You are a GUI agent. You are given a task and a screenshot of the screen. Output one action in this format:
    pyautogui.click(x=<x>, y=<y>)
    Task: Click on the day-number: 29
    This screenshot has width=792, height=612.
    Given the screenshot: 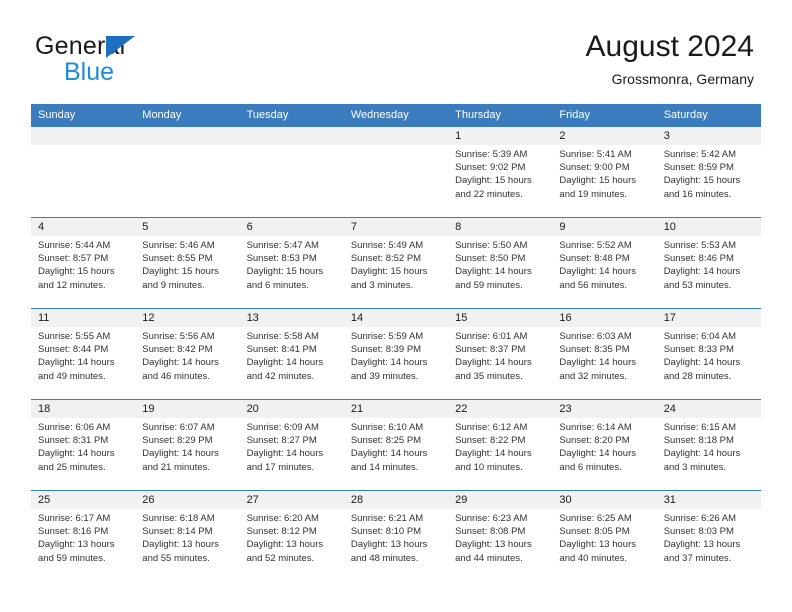 What is the action you would take?
    pyautogui.click(x=500, y=500)
    